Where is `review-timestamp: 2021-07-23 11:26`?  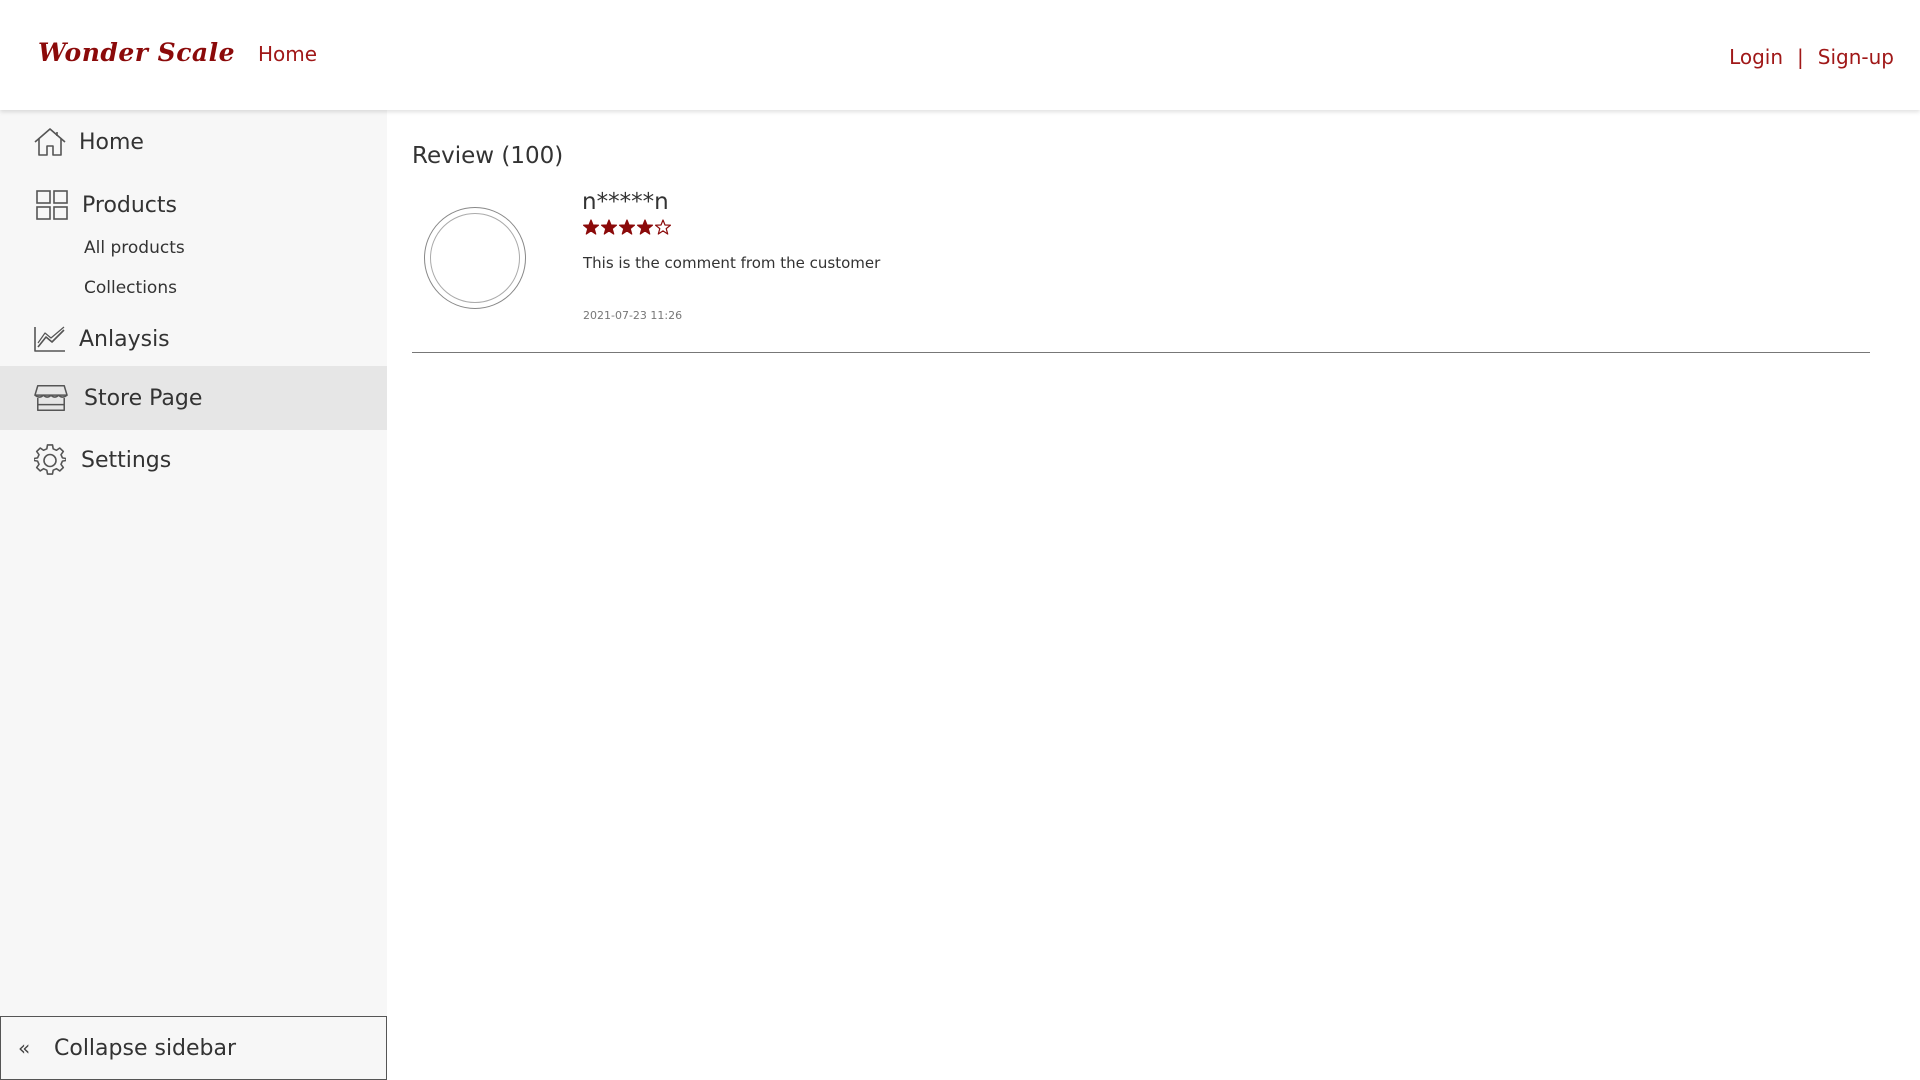 review-timestamp: 2021-07-23 11:26 is located at coordinates (633, 315).